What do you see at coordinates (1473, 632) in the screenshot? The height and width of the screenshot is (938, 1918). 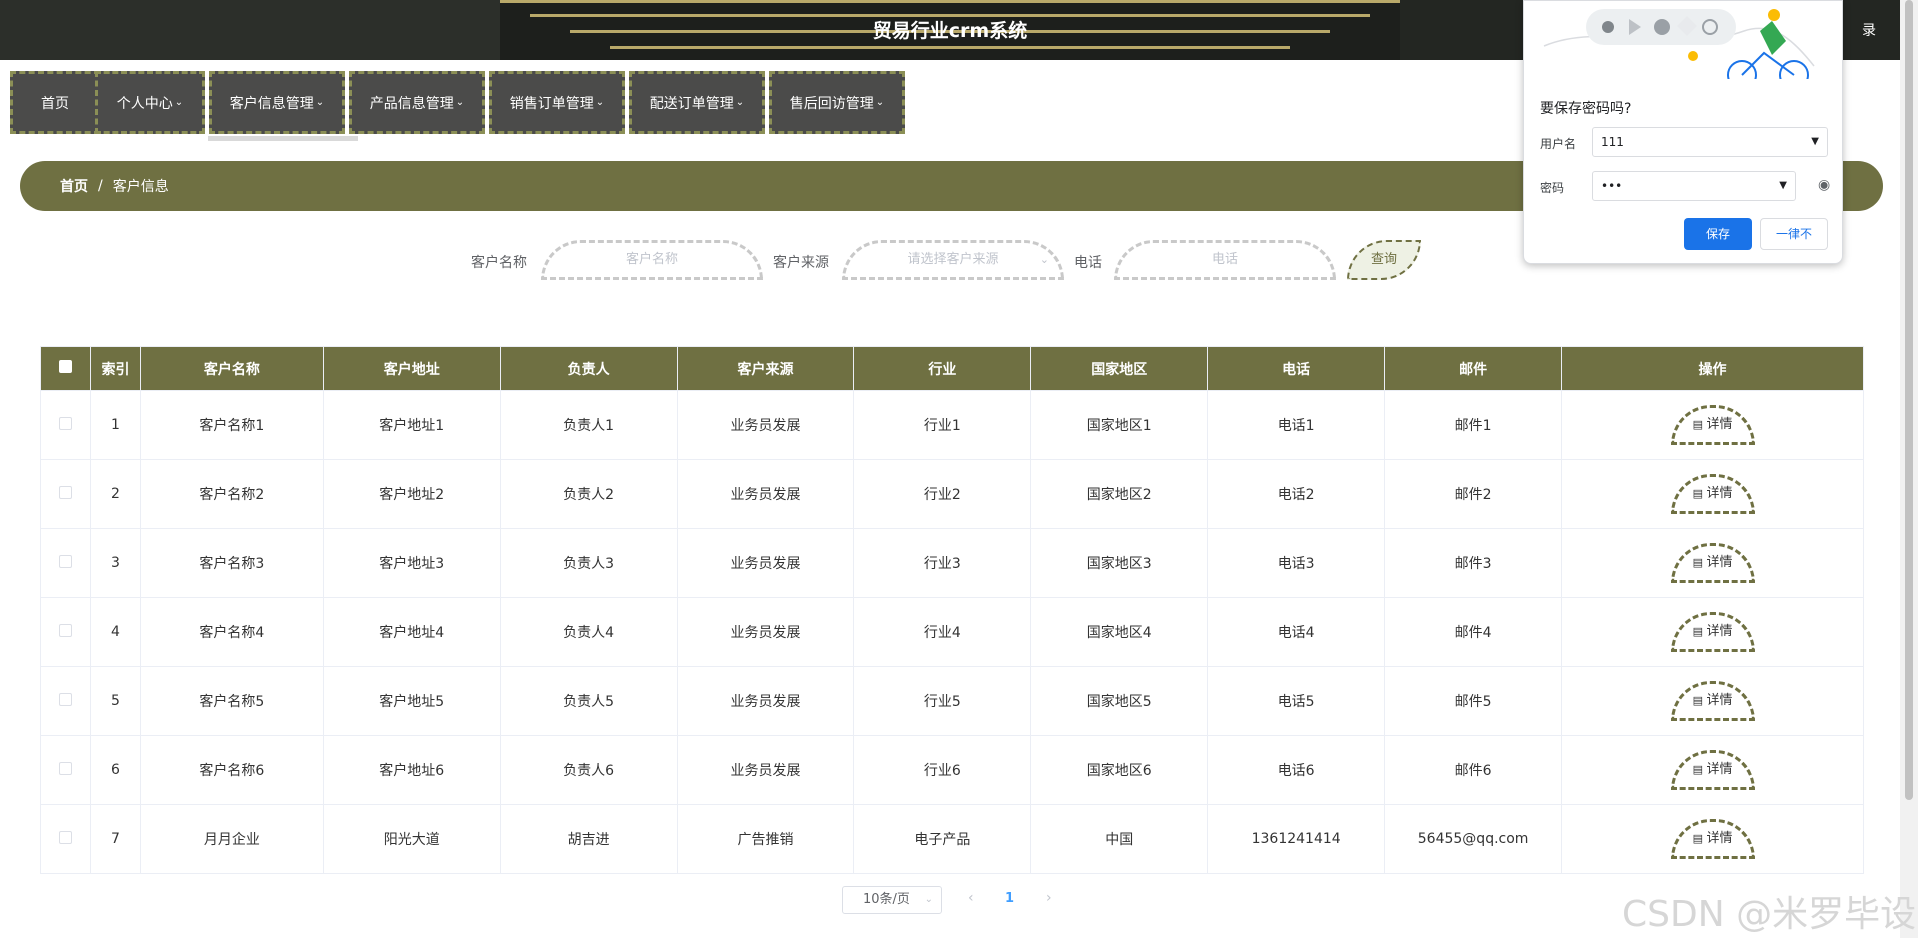 I see `cell-email: 邮件4` at bounding box center [1473, 632].